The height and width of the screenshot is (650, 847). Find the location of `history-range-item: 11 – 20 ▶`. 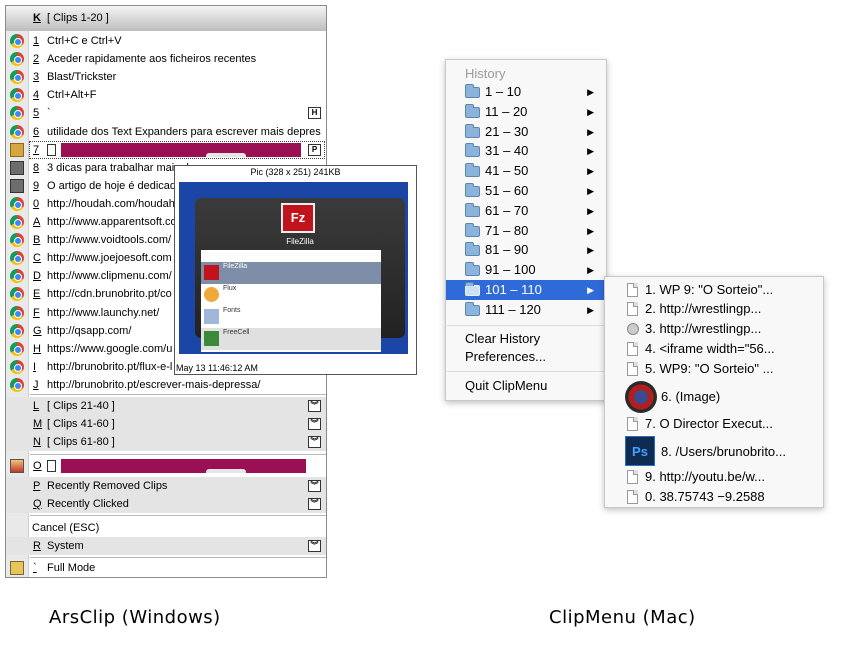

history-range-item: 11 – 20 ▶ is located at coordinates (526, 112).